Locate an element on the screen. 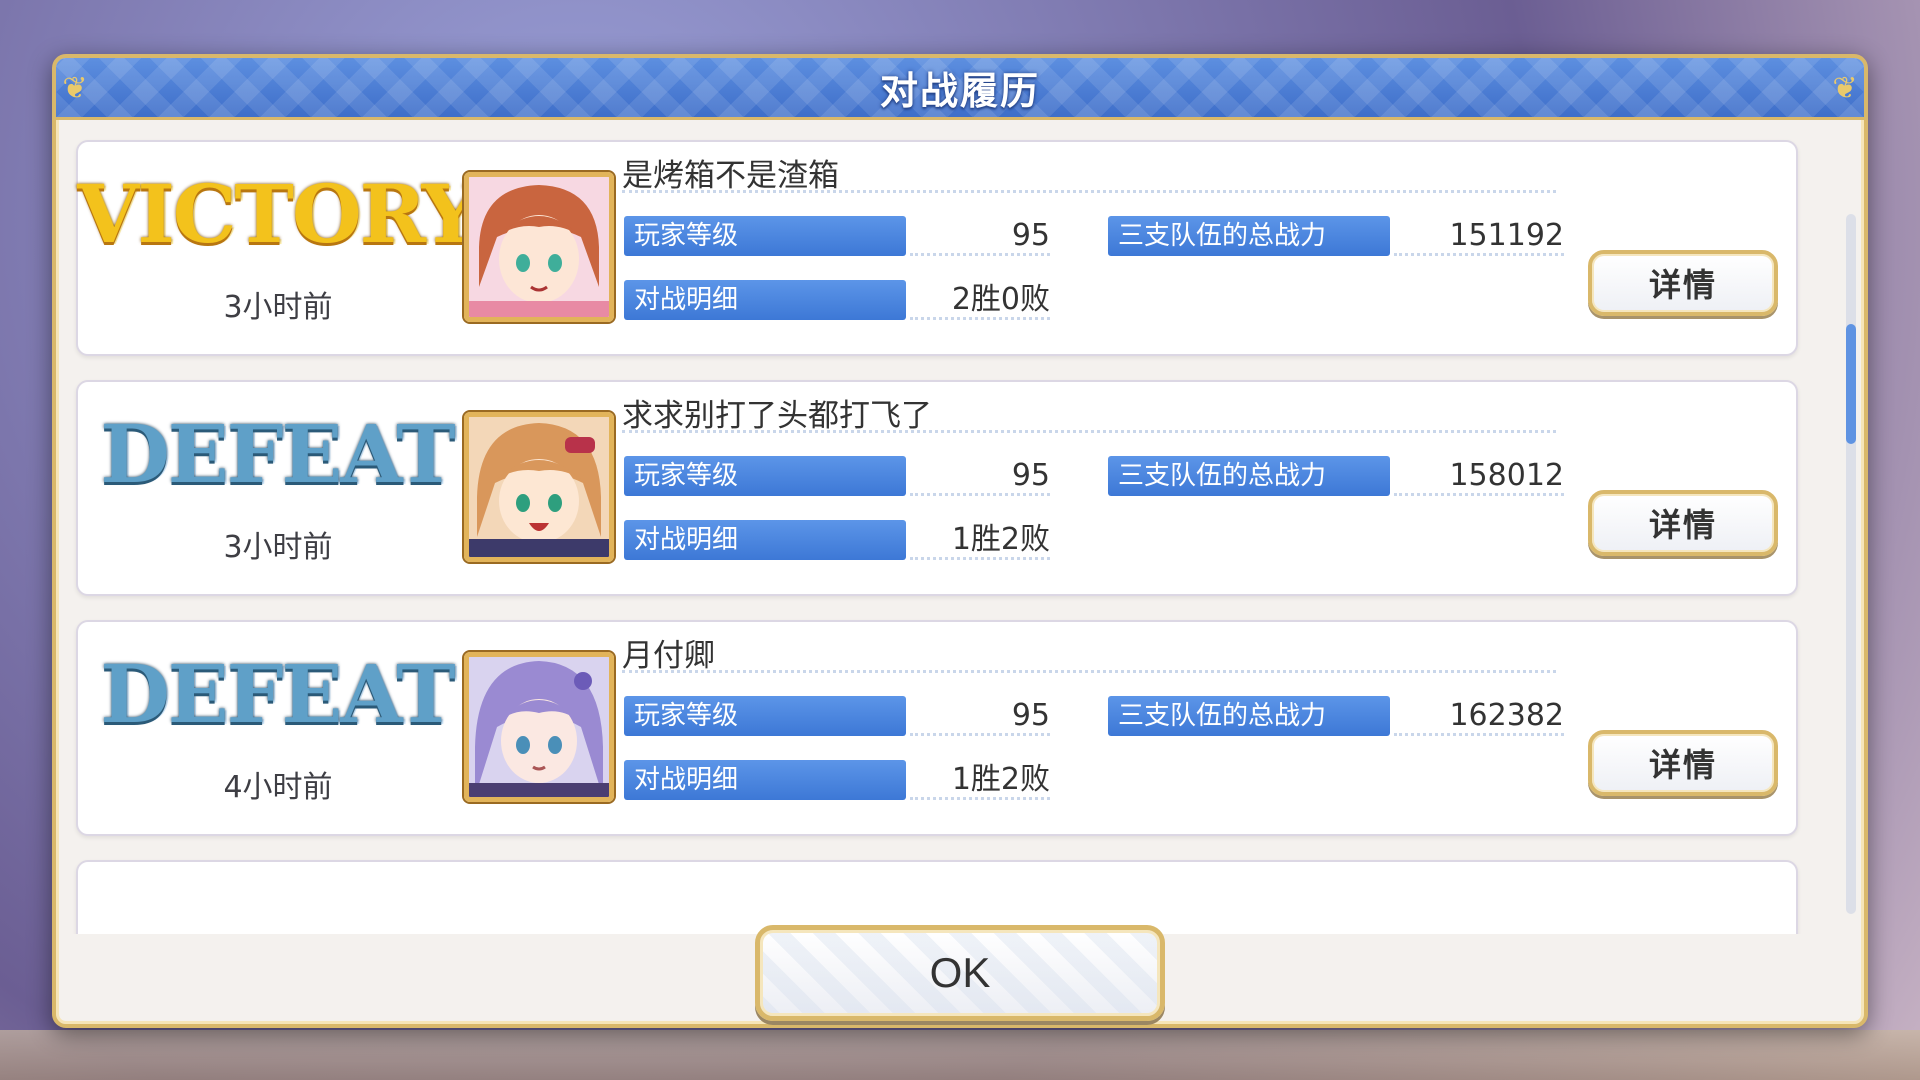 This screenshot has width=1920, height=1080. corner-ornament-right-icon: ❦ is located at coordinates (1845, 88).